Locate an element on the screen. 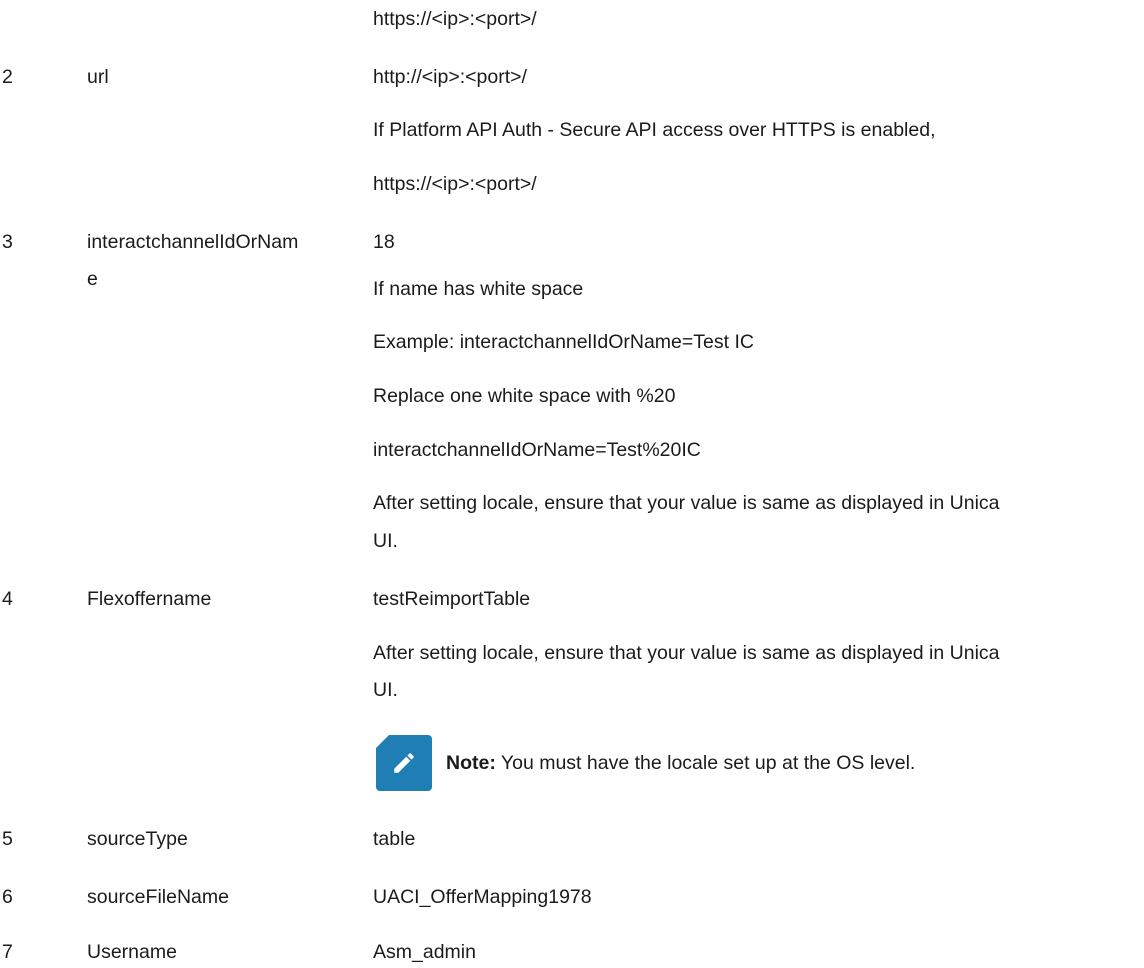 The width and height of the screenshot is (1144, 968). value-line: UACI_OfferMapping1978 is located at coordinates (482, 897).